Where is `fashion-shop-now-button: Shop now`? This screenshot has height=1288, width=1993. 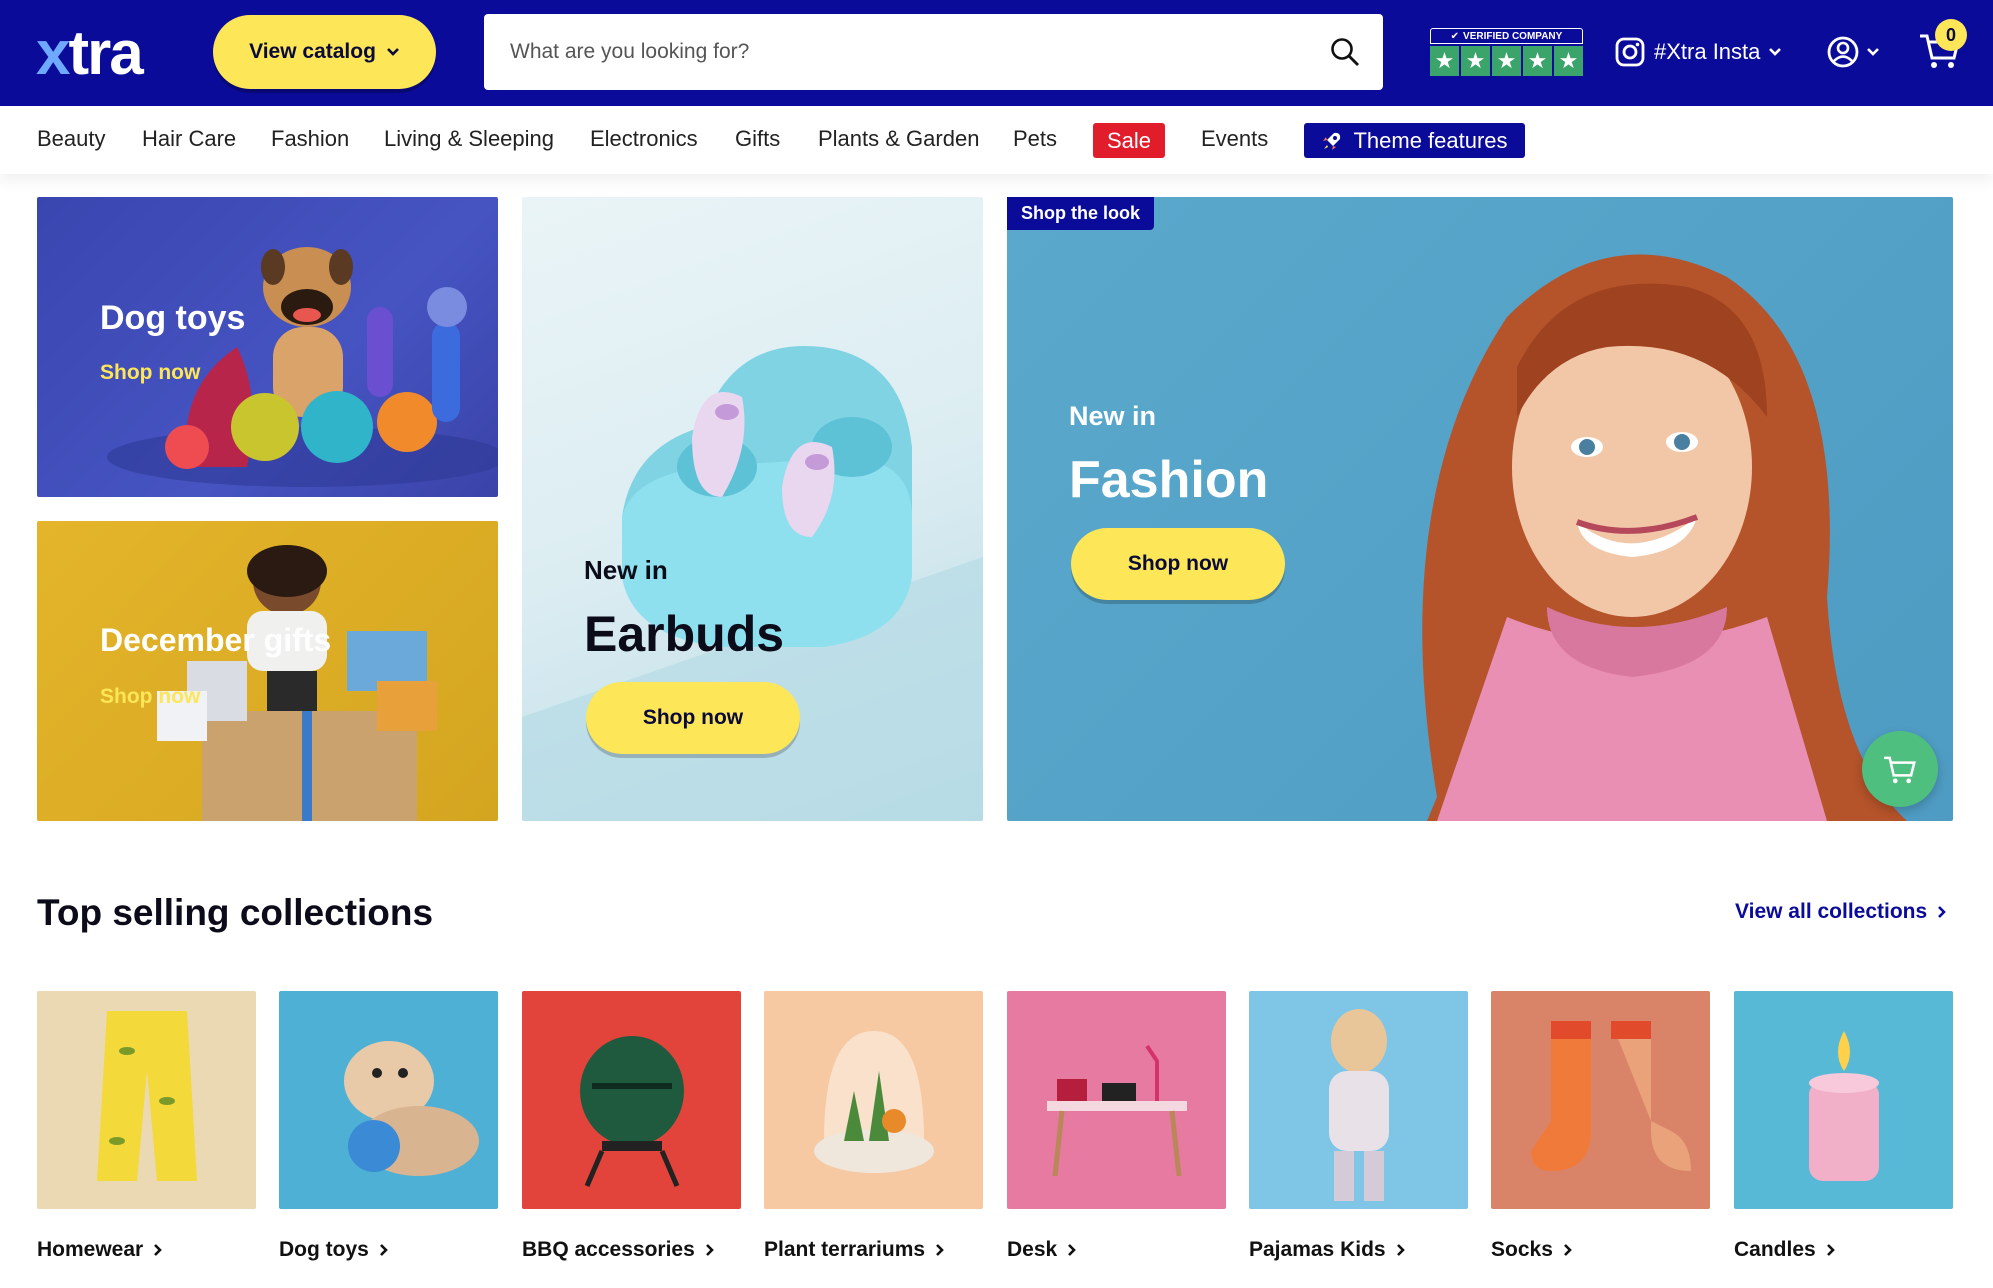 fashion-shop-now-button: Shop now is located at coordinates (1178, 564).